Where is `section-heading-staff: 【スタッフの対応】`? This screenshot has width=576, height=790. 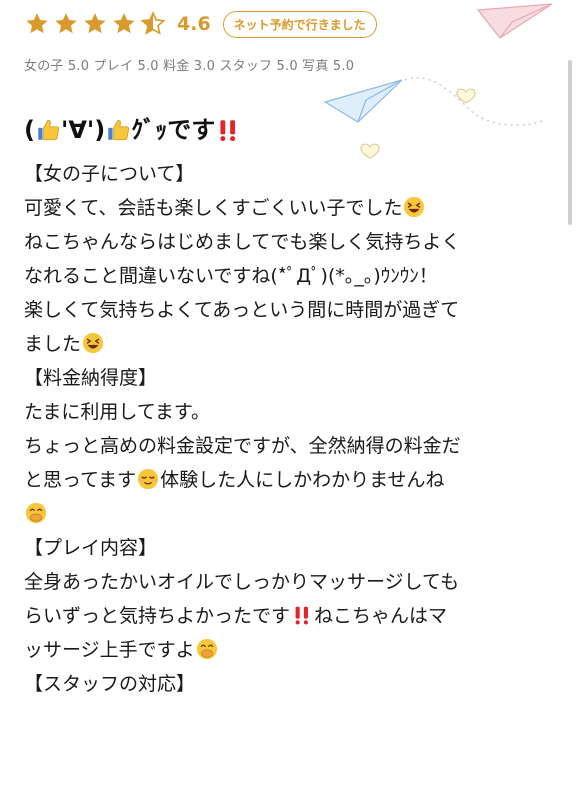
section-heading-staff: 【スタッフの対応】 is located at coordinates (110, 684).